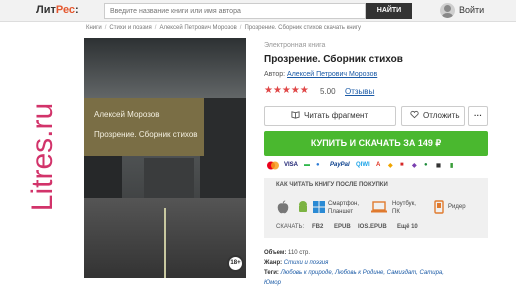 The image size is (516, 289). What do you see at coordinates (404, 208) in the screenshot?
I see `device-label-laptop: Ноутбук, ПК` at bounding box center [404, 208].